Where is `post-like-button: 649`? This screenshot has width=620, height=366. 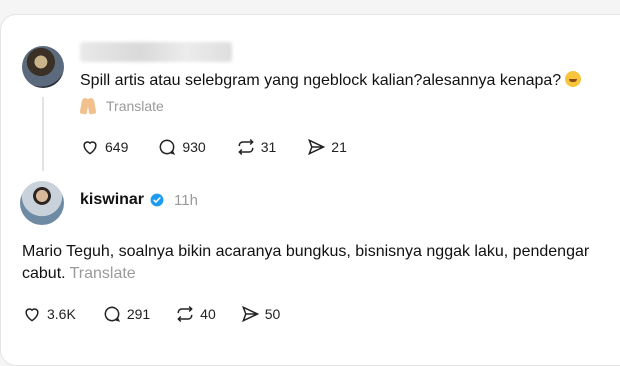 post-like-button: 649 is located at coordinates (104, 147).